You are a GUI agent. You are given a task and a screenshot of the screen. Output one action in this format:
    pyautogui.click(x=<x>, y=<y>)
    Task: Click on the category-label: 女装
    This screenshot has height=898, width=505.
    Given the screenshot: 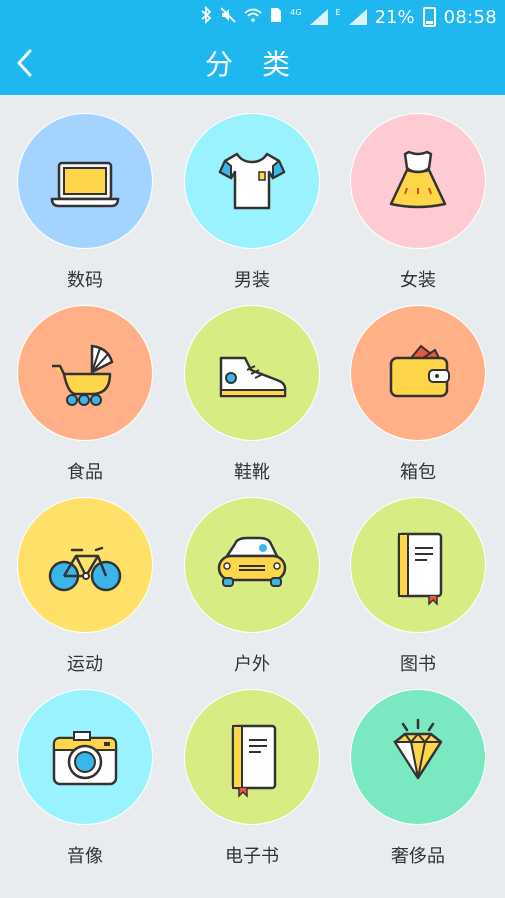 What is the action you would take?
    pyautogui.click(x=418, y=280)
    